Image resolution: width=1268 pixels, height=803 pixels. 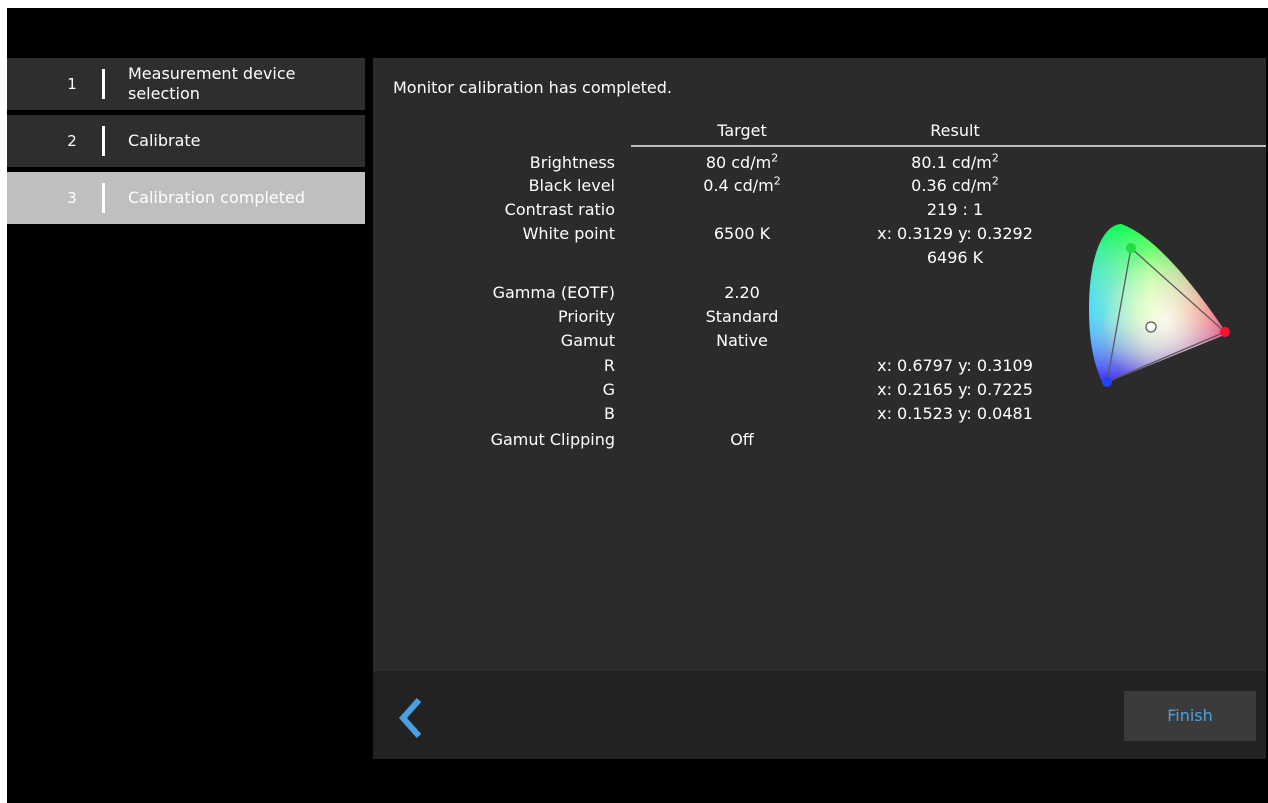 What do you see at coordinates (587, 340) in the screenshot?
I see `row-label: Gamut` at bounding box center [587, 340].